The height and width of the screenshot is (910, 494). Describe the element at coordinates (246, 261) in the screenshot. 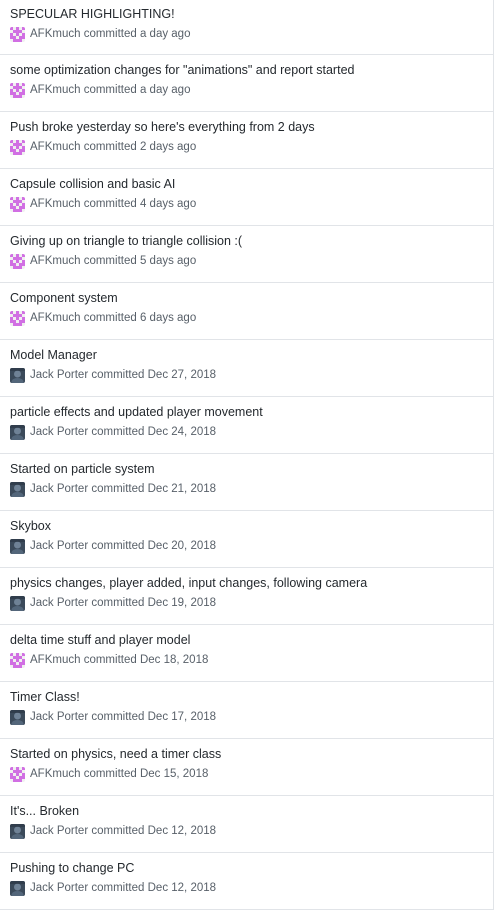

I see `commit-meta: AFKmuch committed 5 days ago` at that location.